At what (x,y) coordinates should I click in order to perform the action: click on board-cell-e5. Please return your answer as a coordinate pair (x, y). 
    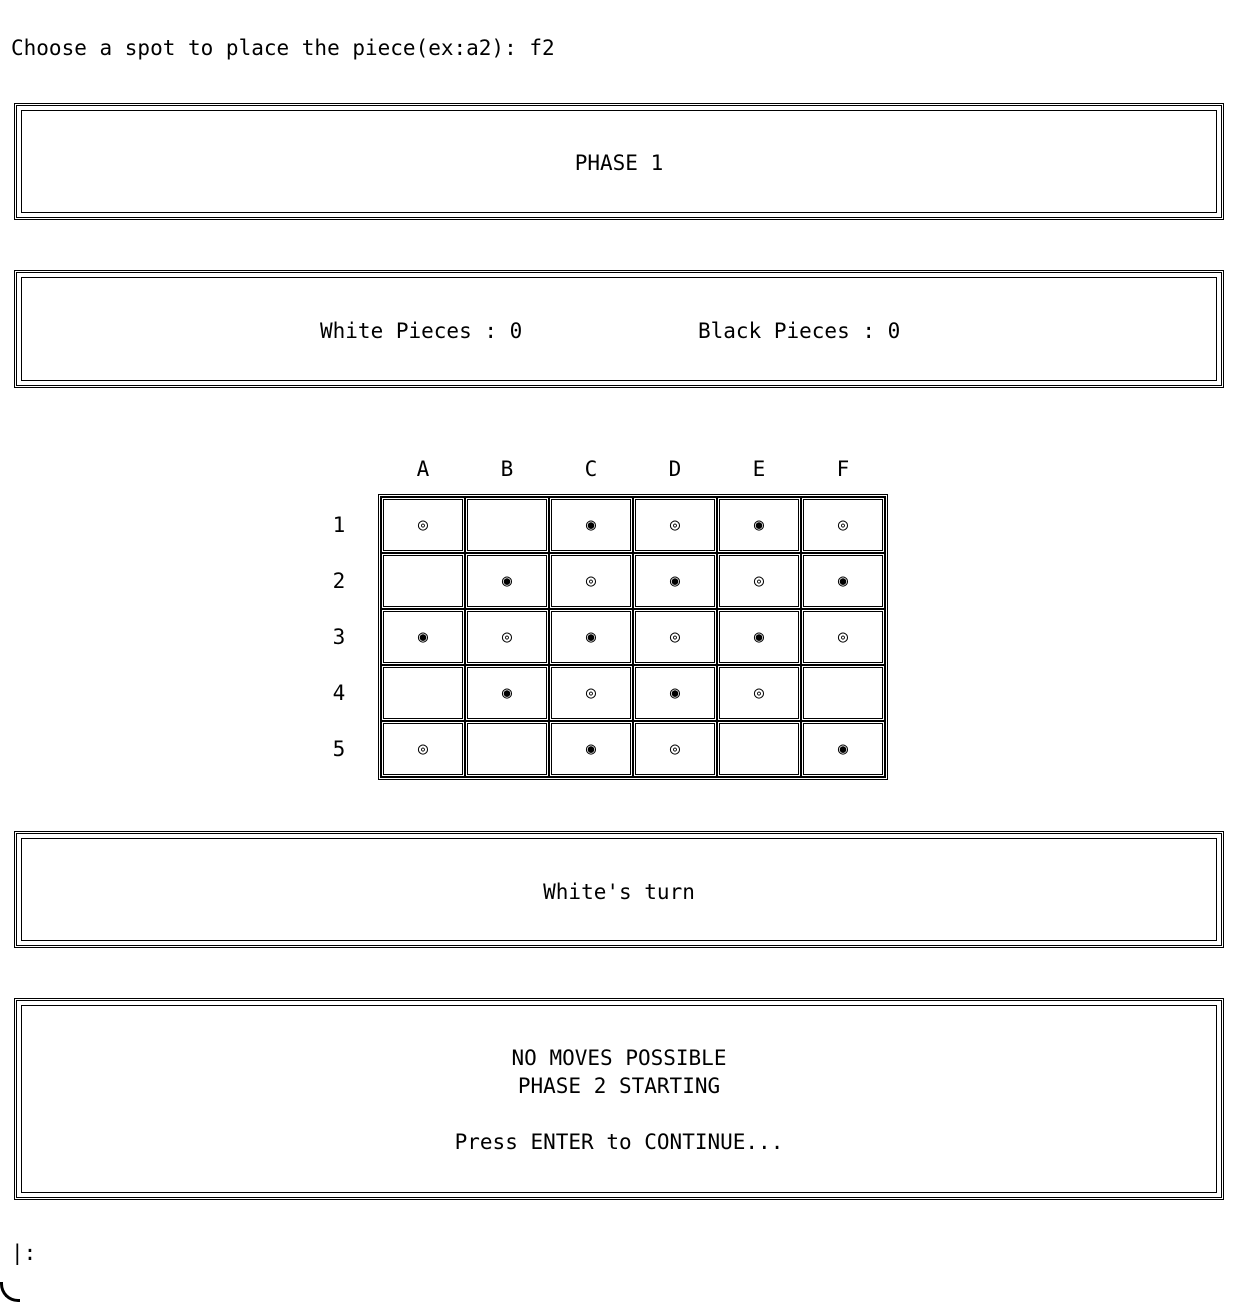
    Looking at the image, I should click on (759, 749).